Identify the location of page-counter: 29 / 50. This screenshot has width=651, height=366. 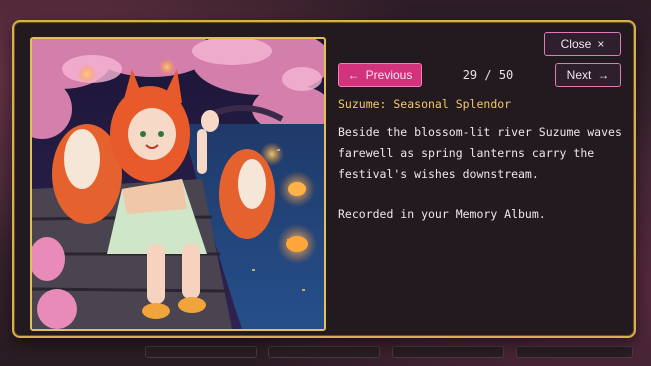
(488, 75).